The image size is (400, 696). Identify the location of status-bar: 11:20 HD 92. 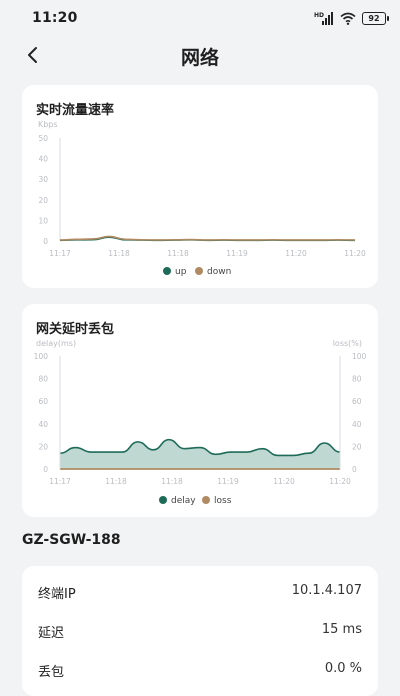
(200, 18).